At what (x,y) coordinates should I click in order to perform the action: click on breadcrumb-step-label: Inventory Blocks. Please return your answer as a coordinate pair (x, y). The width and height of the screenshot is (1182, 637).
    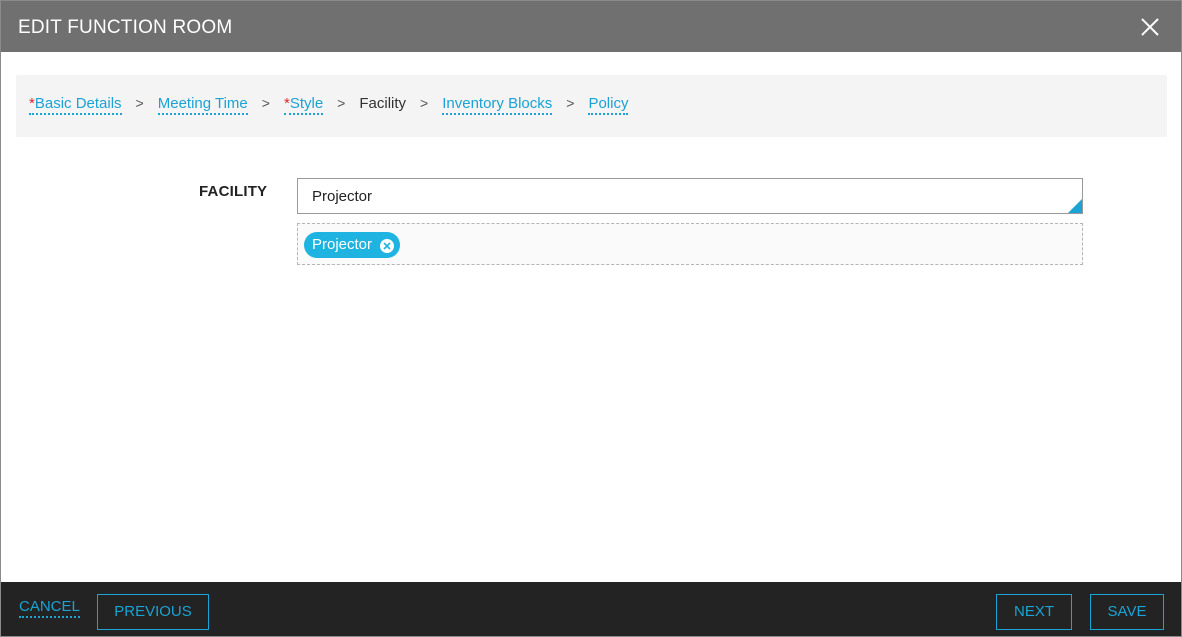
    Looking at the image, I should click on (497, 103).